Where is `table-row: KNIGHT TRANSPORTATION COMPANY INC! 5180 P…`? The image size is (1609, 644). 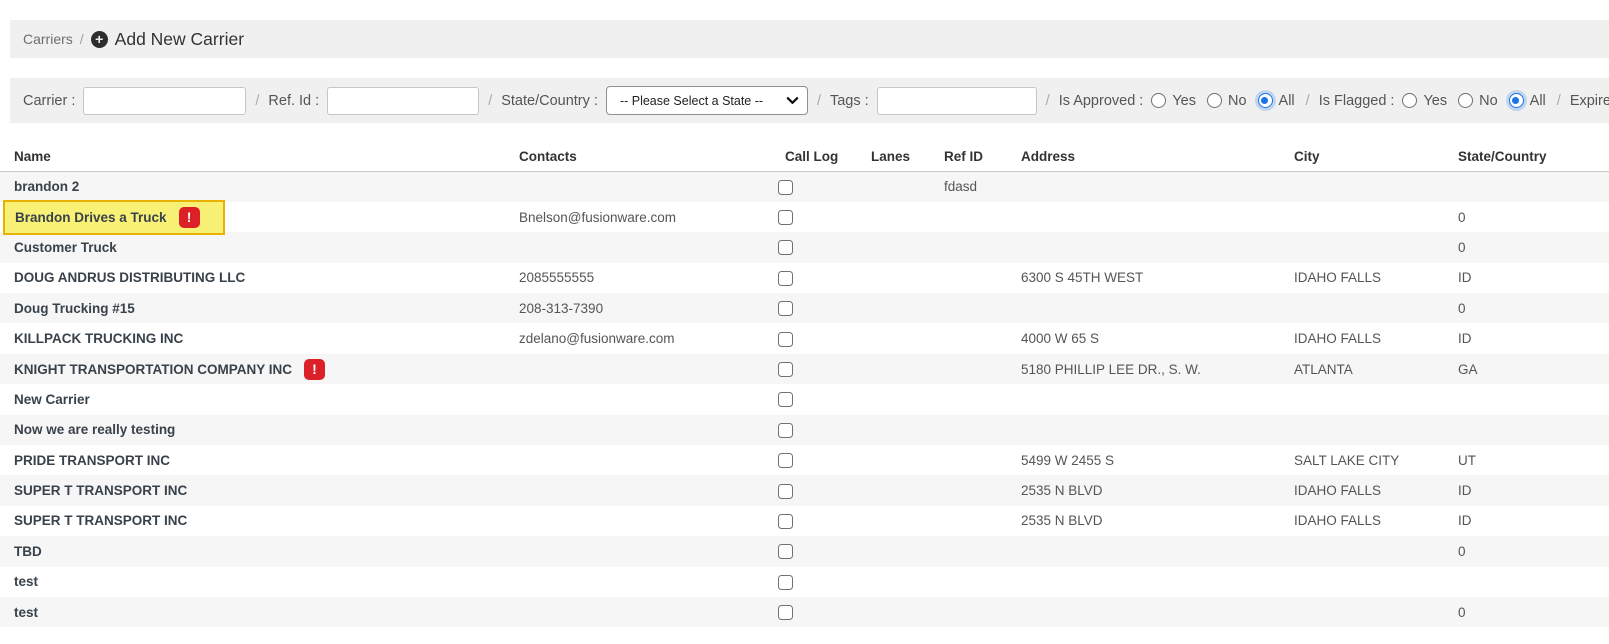 table-row: KNIGHT TRANSPORTATION COMPANY INC! 5180 P… is located at coordinates (804, 369).